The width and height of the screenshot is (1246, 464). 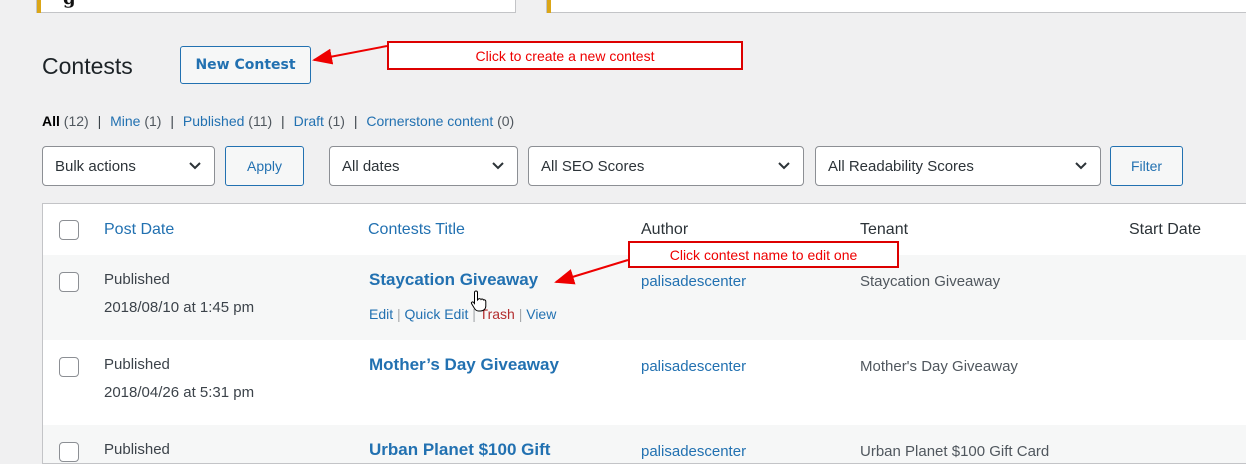 I want to click on filter-cornerstone: Cornerstone content, so click(x=429, y=121).